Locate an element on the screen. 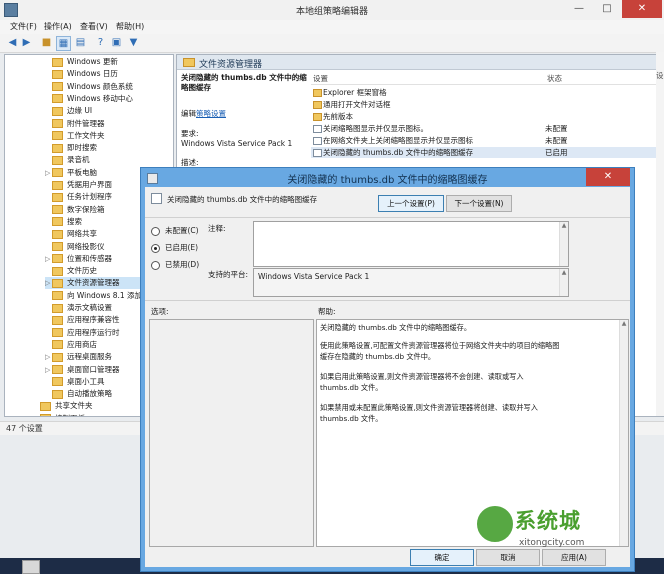  radio-not-configured-label: 未配置(C) is located at coordinates (182, 230).